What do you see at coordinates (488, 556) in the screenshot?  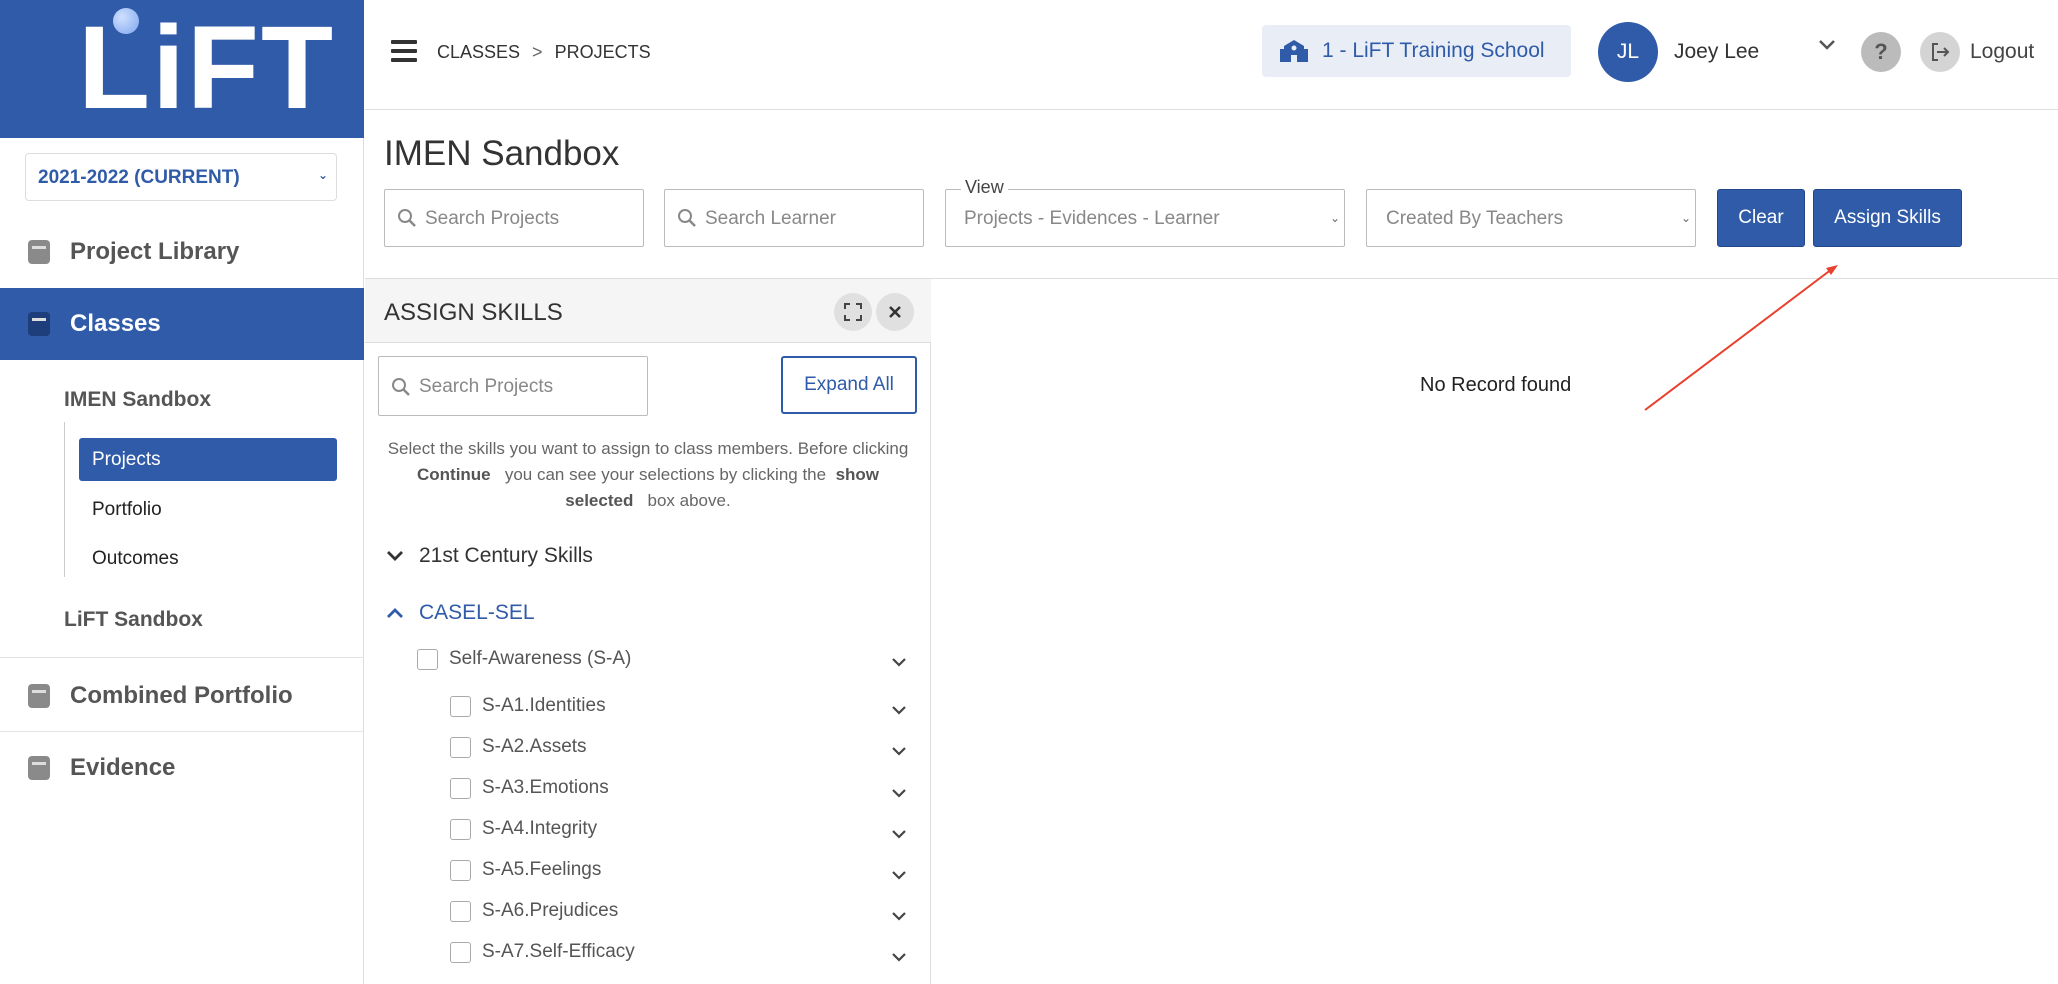 I see `category-21st-century-skills: 21st Century Skills` at bounding box center [488, 556].